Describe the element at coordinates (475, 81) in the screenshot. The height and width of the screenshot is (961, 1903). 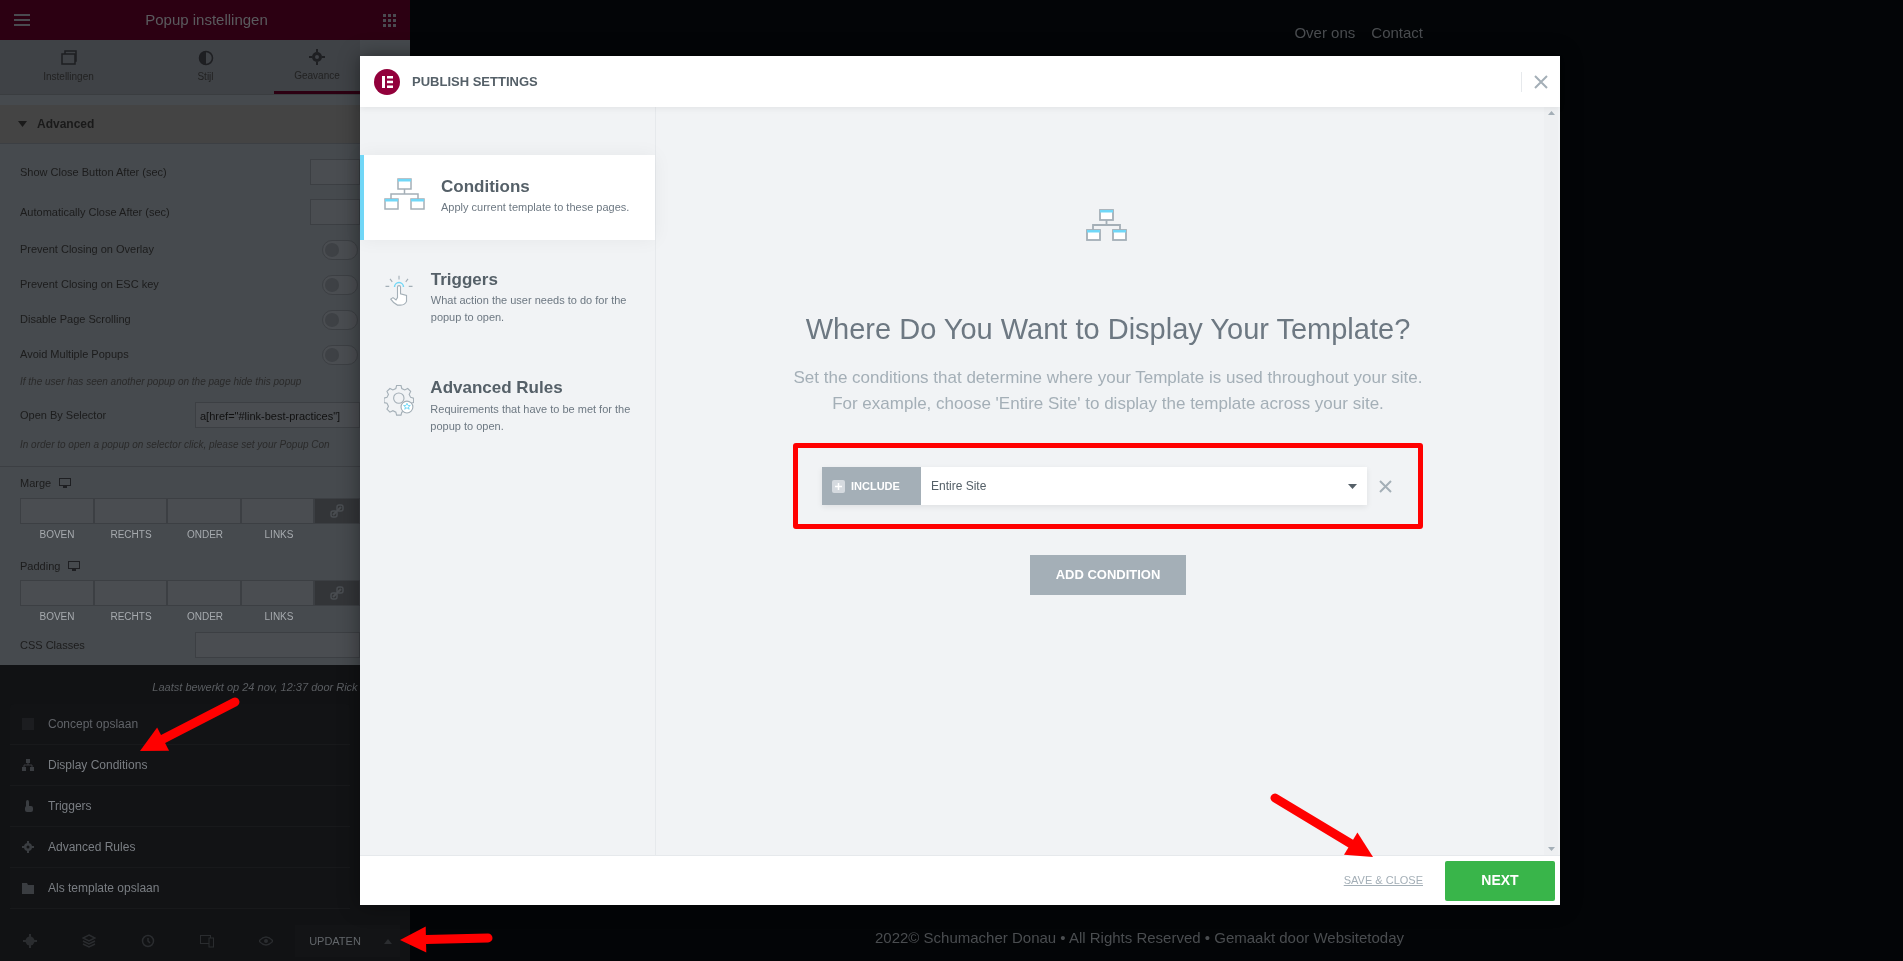
I see `modal-title: PUBLISH SETTINGS` at that location.